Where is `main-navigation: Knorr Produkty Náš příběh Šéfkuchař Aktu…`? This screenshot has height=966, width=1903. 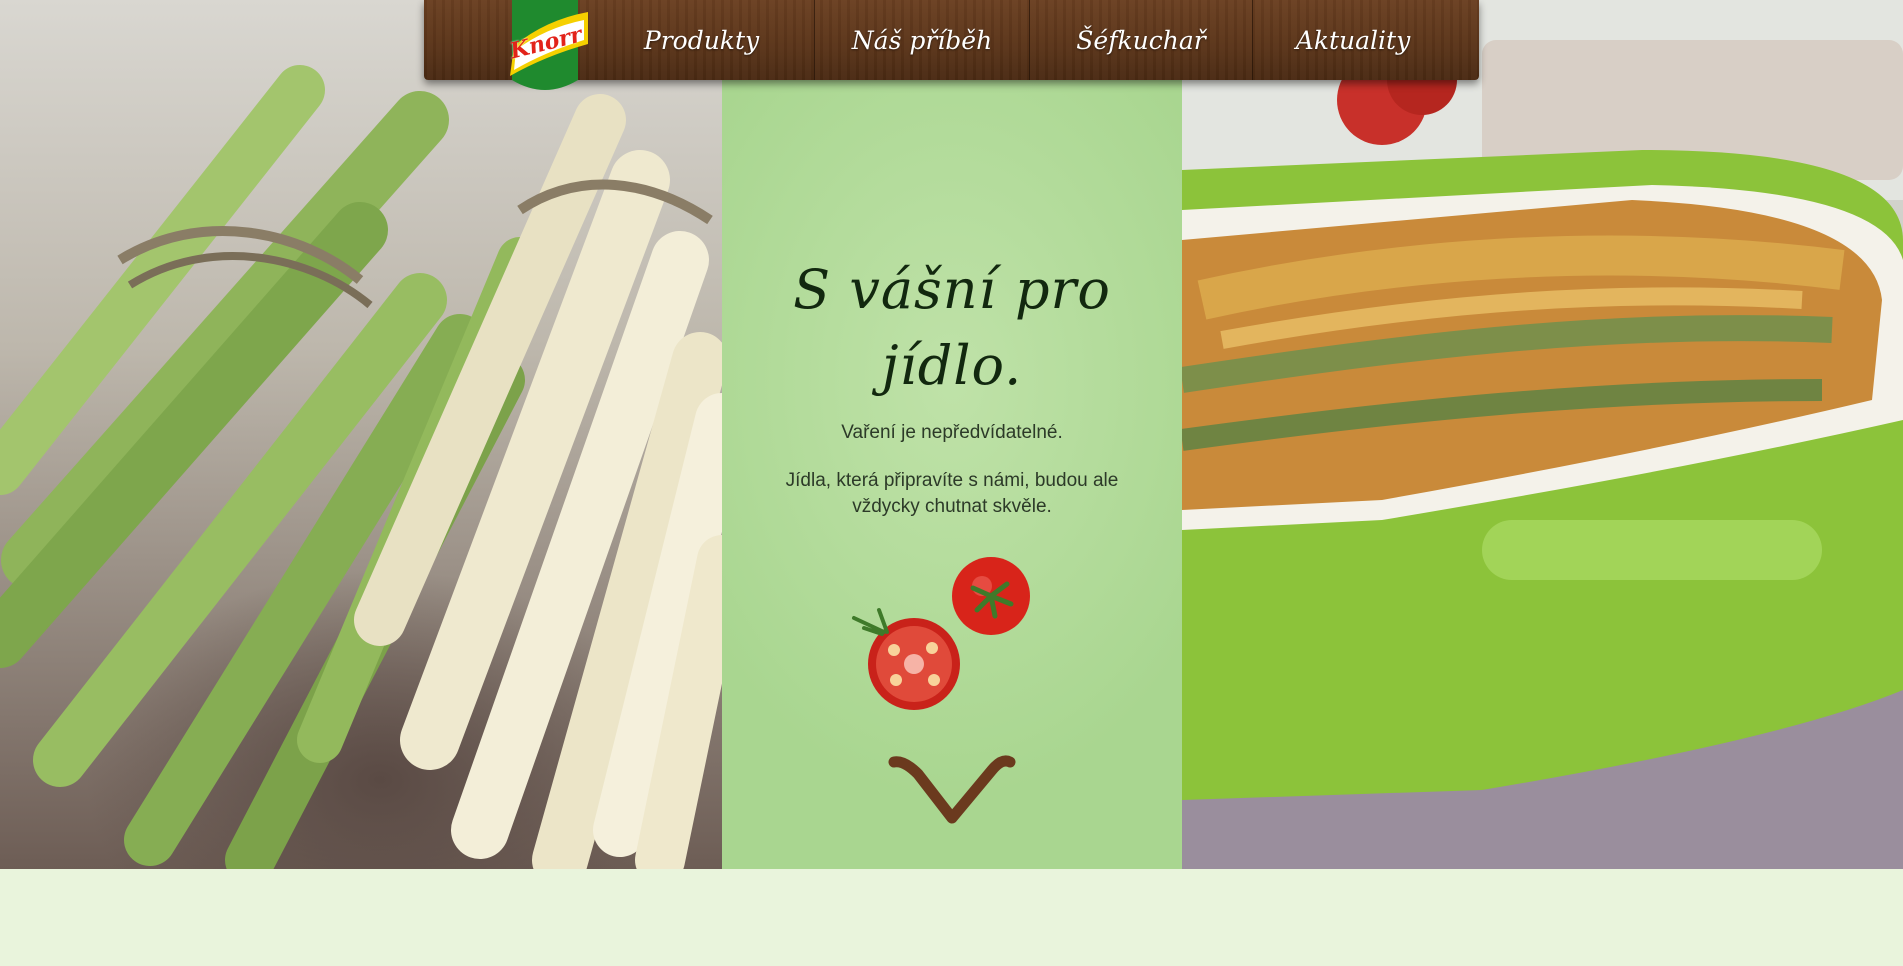
main-navigation: Knorr Produkty Náš příběh Šéfkuchař Aktu… is located at coordinates (951, 45).